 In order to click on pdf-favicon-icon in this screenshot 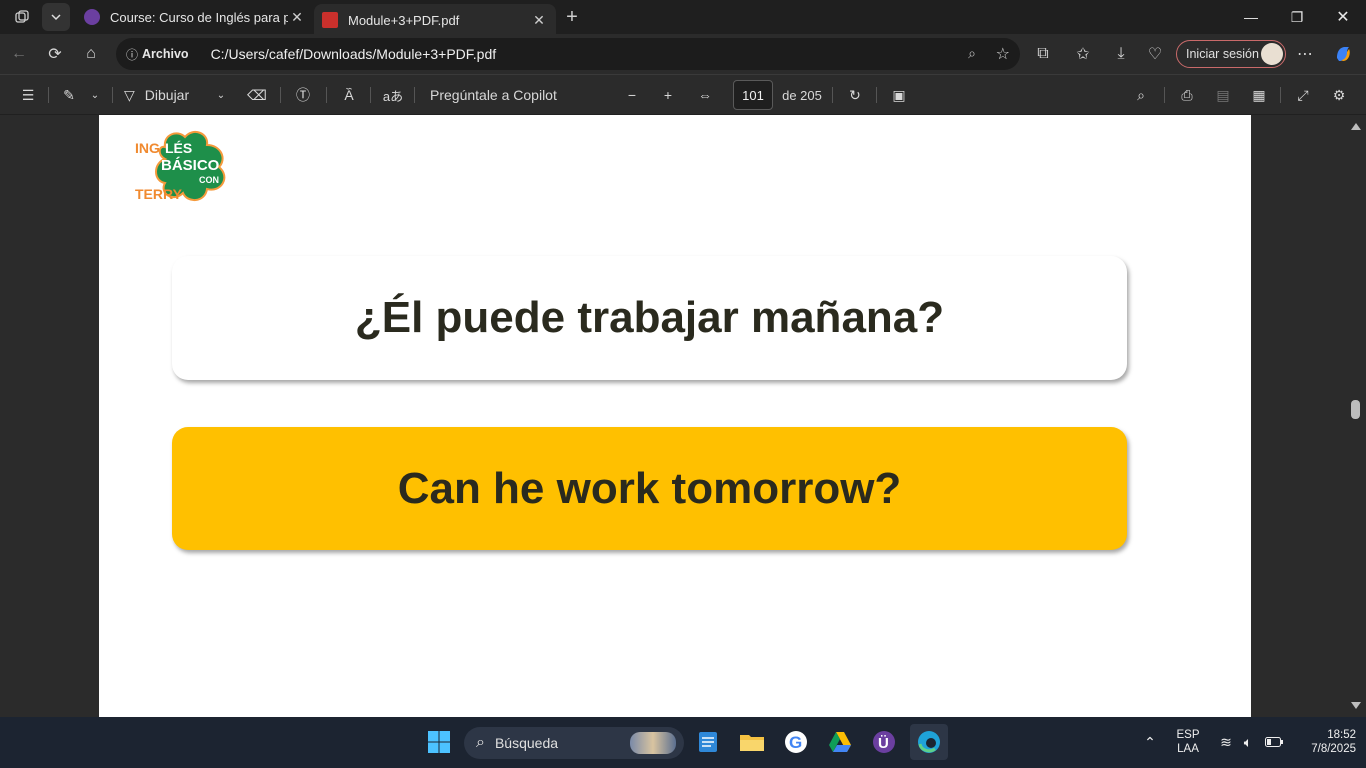, I will do `click(330, 20)`.